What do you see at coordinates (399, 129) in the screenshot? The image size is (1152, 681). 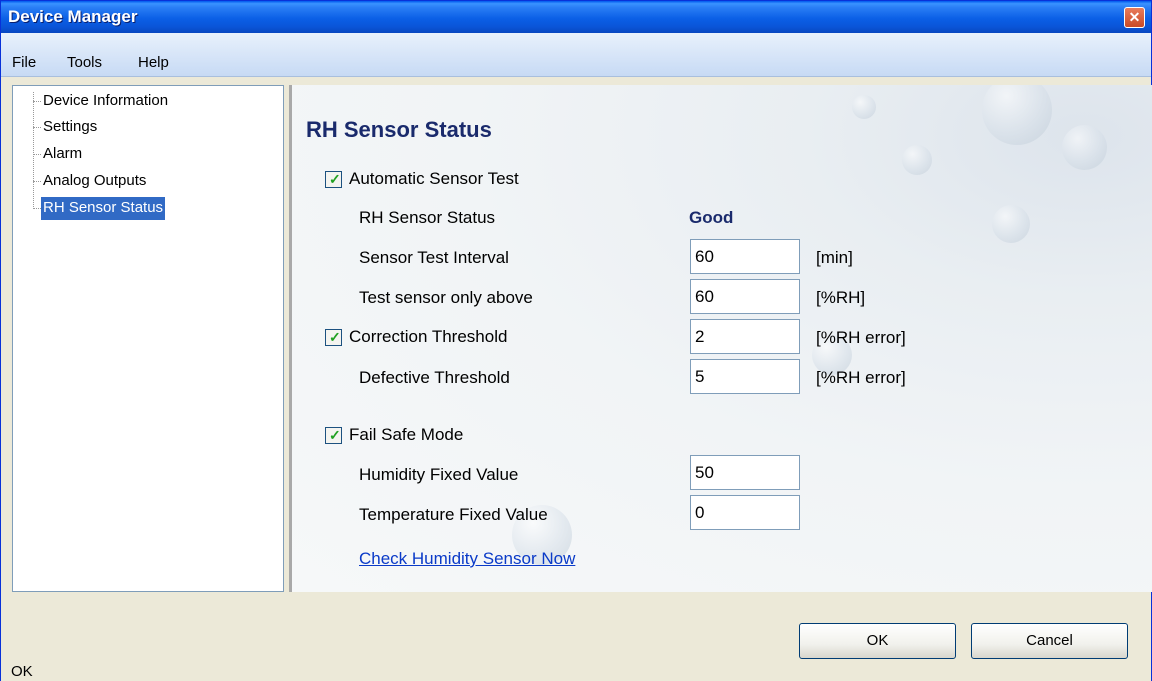 I see `panel-heading: RH Sensor Status` at bounding box center [399, 129].